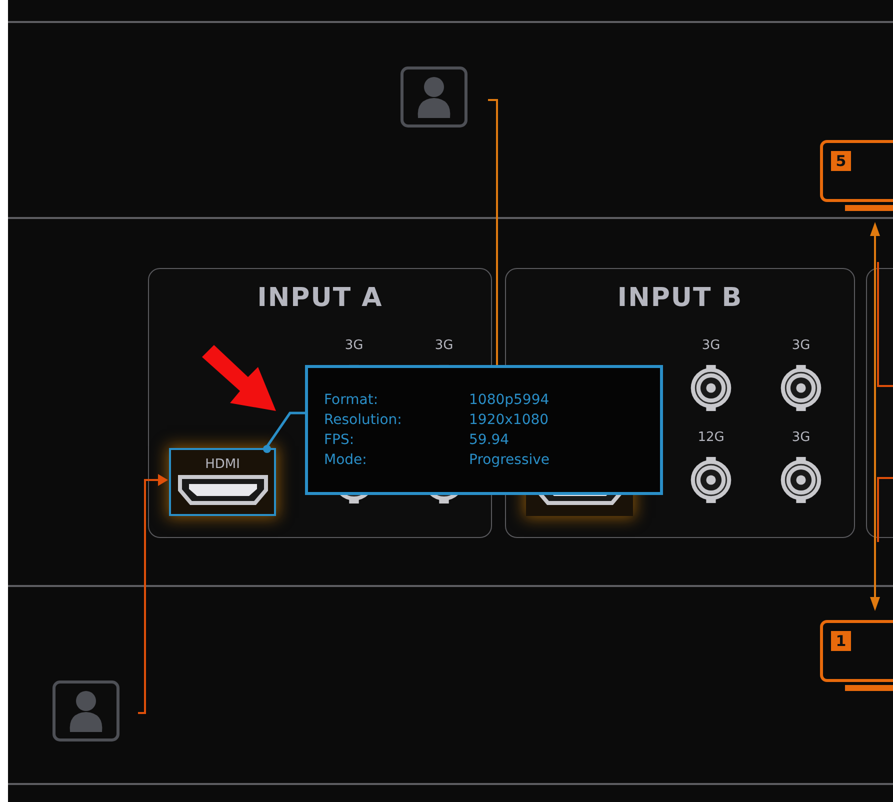 Image resolution: width=893 pixels, height=802 pixels. Describe the element at coordinates (841, 641) in the screenshot. I see `monitor-number: 1` at that location.